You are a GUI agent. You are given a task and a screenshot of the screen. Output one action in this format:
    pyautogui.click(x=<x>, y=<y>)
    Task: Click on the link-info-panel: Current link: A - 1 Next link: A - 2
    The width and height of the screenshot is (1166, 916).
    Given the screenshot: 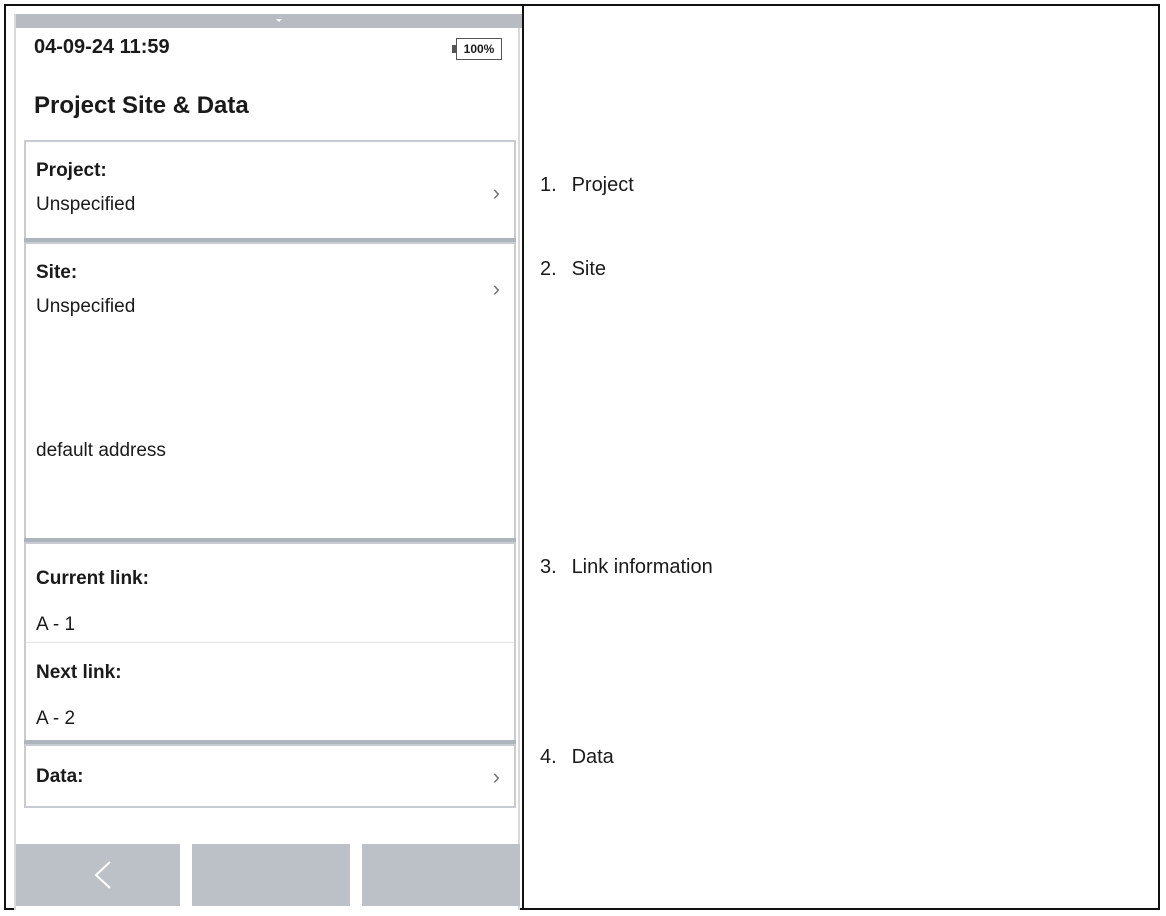 What is the action you would take?
    pyautogui.click(x=270, y=642)
    